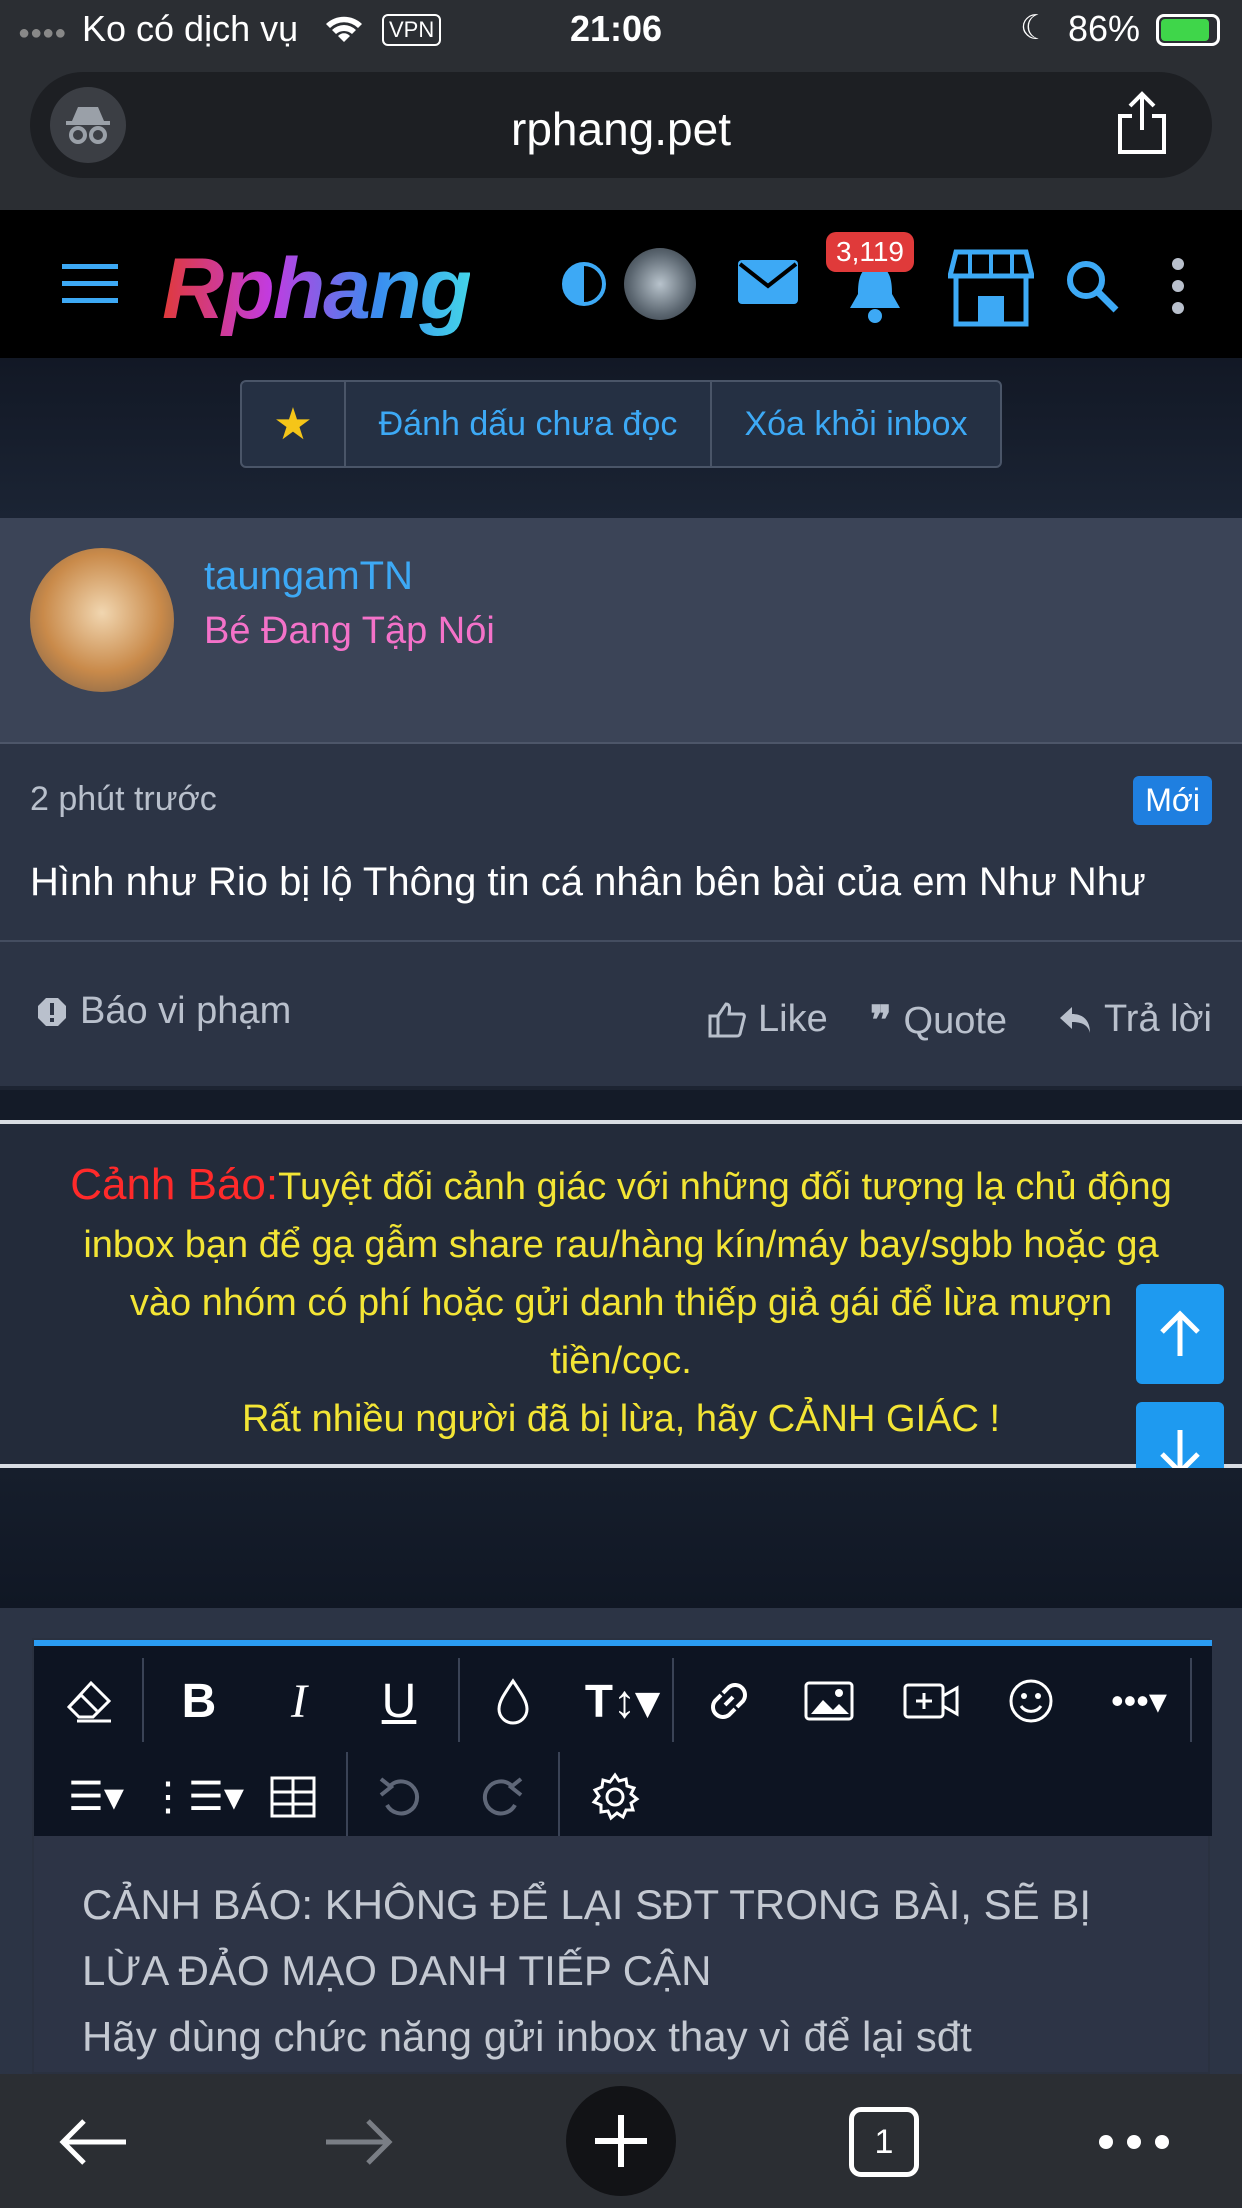 The width and height of the screenshot is (1242, 2208). Describe the element at coordinates (1188, 30) in the screenshot. I see `battery-icon` at that location.